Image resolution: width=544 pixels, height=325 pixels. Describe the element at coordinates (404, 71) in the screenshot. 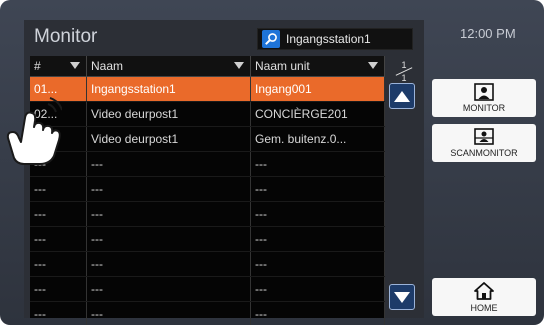

I see `page-indicator: 1 1` at that location.